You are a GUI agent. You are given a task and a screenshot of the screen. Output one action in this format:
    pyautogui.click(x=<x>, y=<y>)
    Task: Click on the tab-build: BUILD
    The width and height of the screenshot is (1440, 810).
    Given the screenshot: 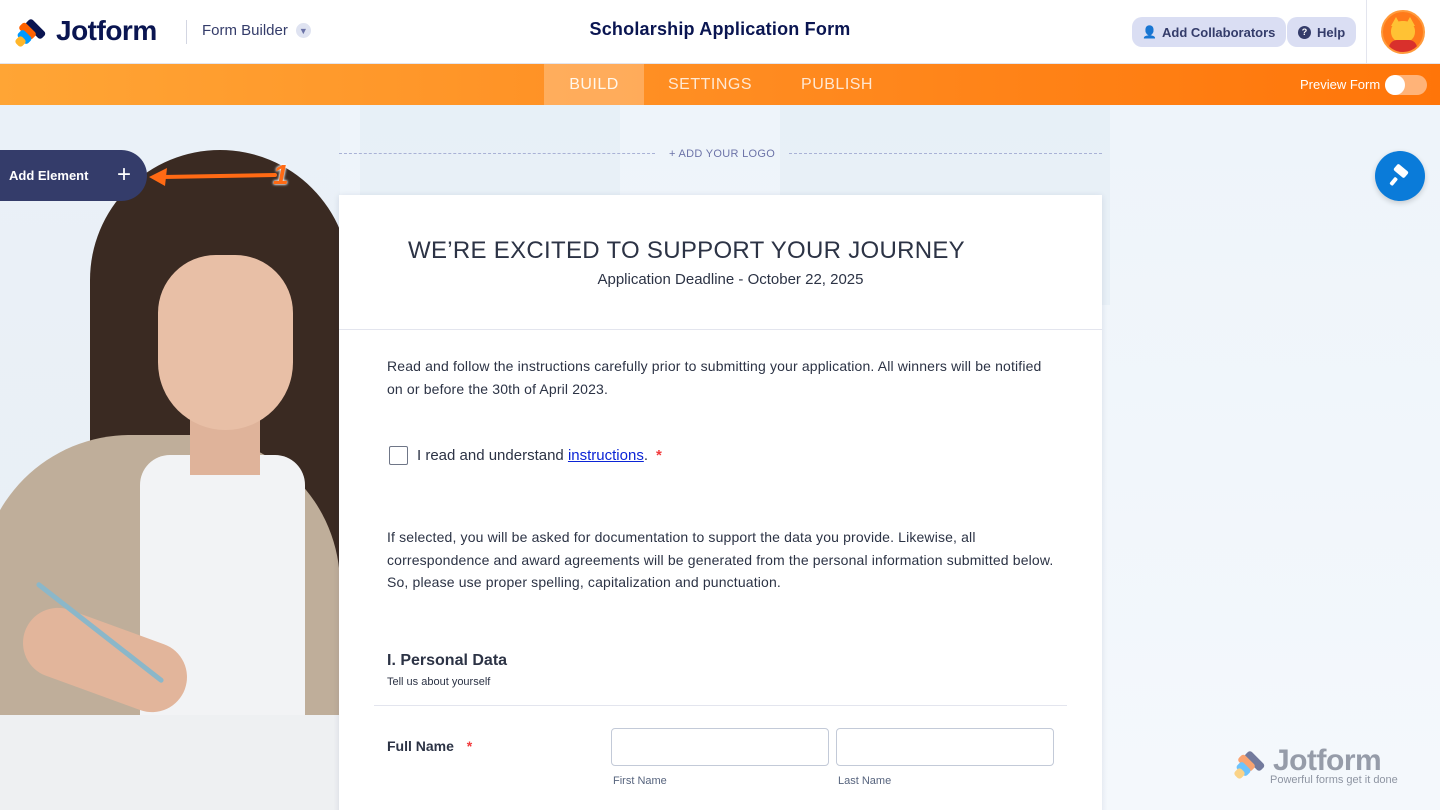 What is the action you would take?
    pyautogui.click(x=594, y=84)
    